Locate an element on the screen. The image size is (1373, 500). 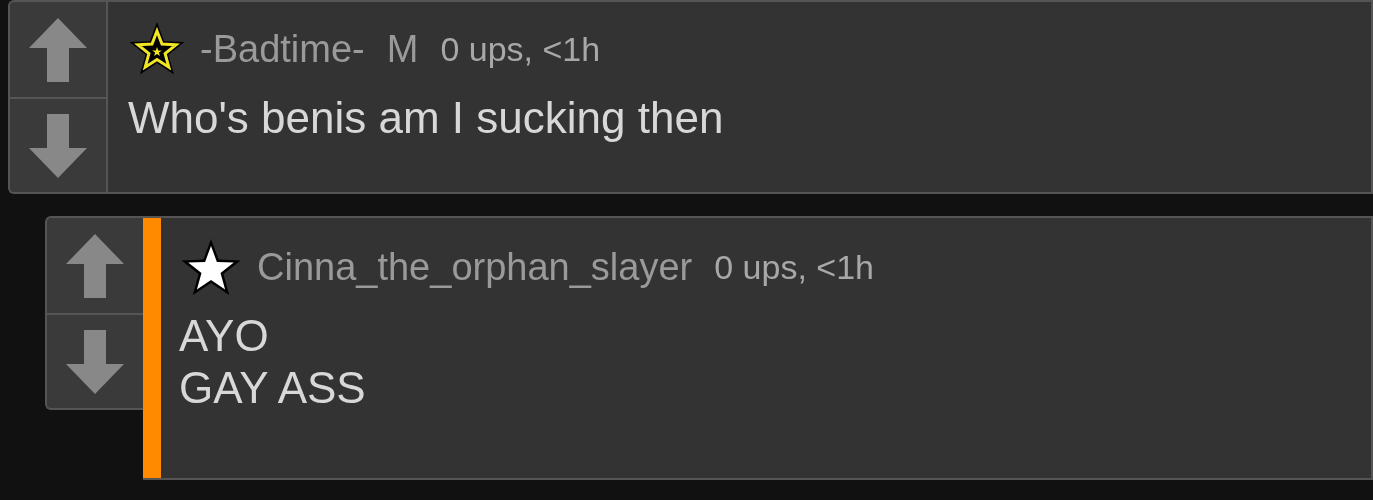
comment-text: GAY ASS is located at coordinates (273, 388).